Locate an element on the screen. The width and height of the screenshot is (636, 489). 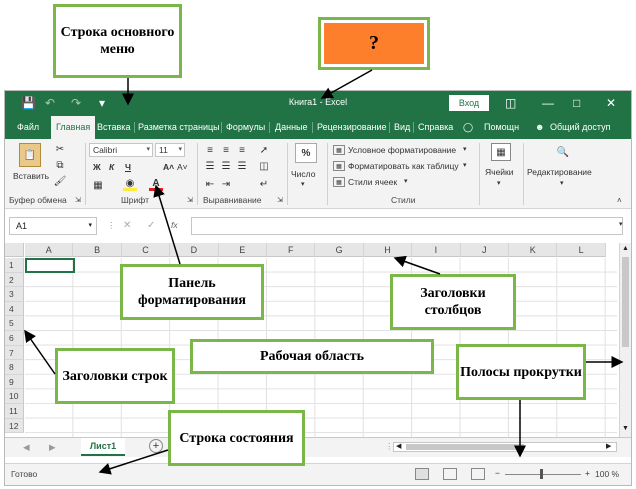
scroll-up-icon: ▲ is located at coordinates (625, 248).